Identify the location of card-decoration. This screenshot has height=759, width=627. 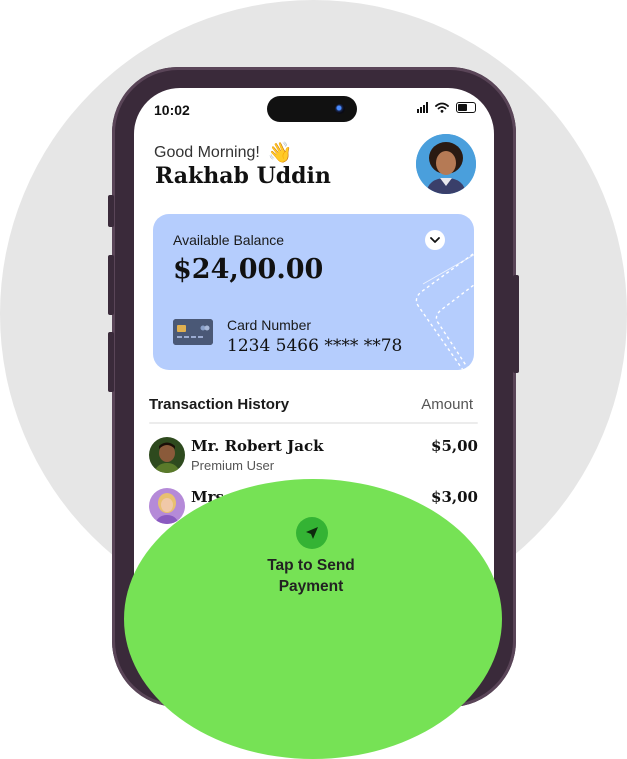
(444, 311).